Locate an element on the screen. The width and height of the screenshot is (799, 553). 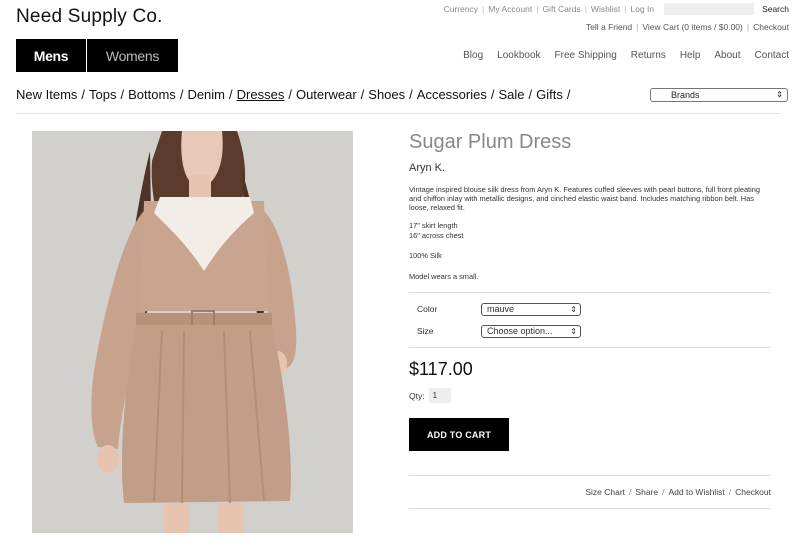
category-outerwear: Outerwear is located at coordinates (326, 94).